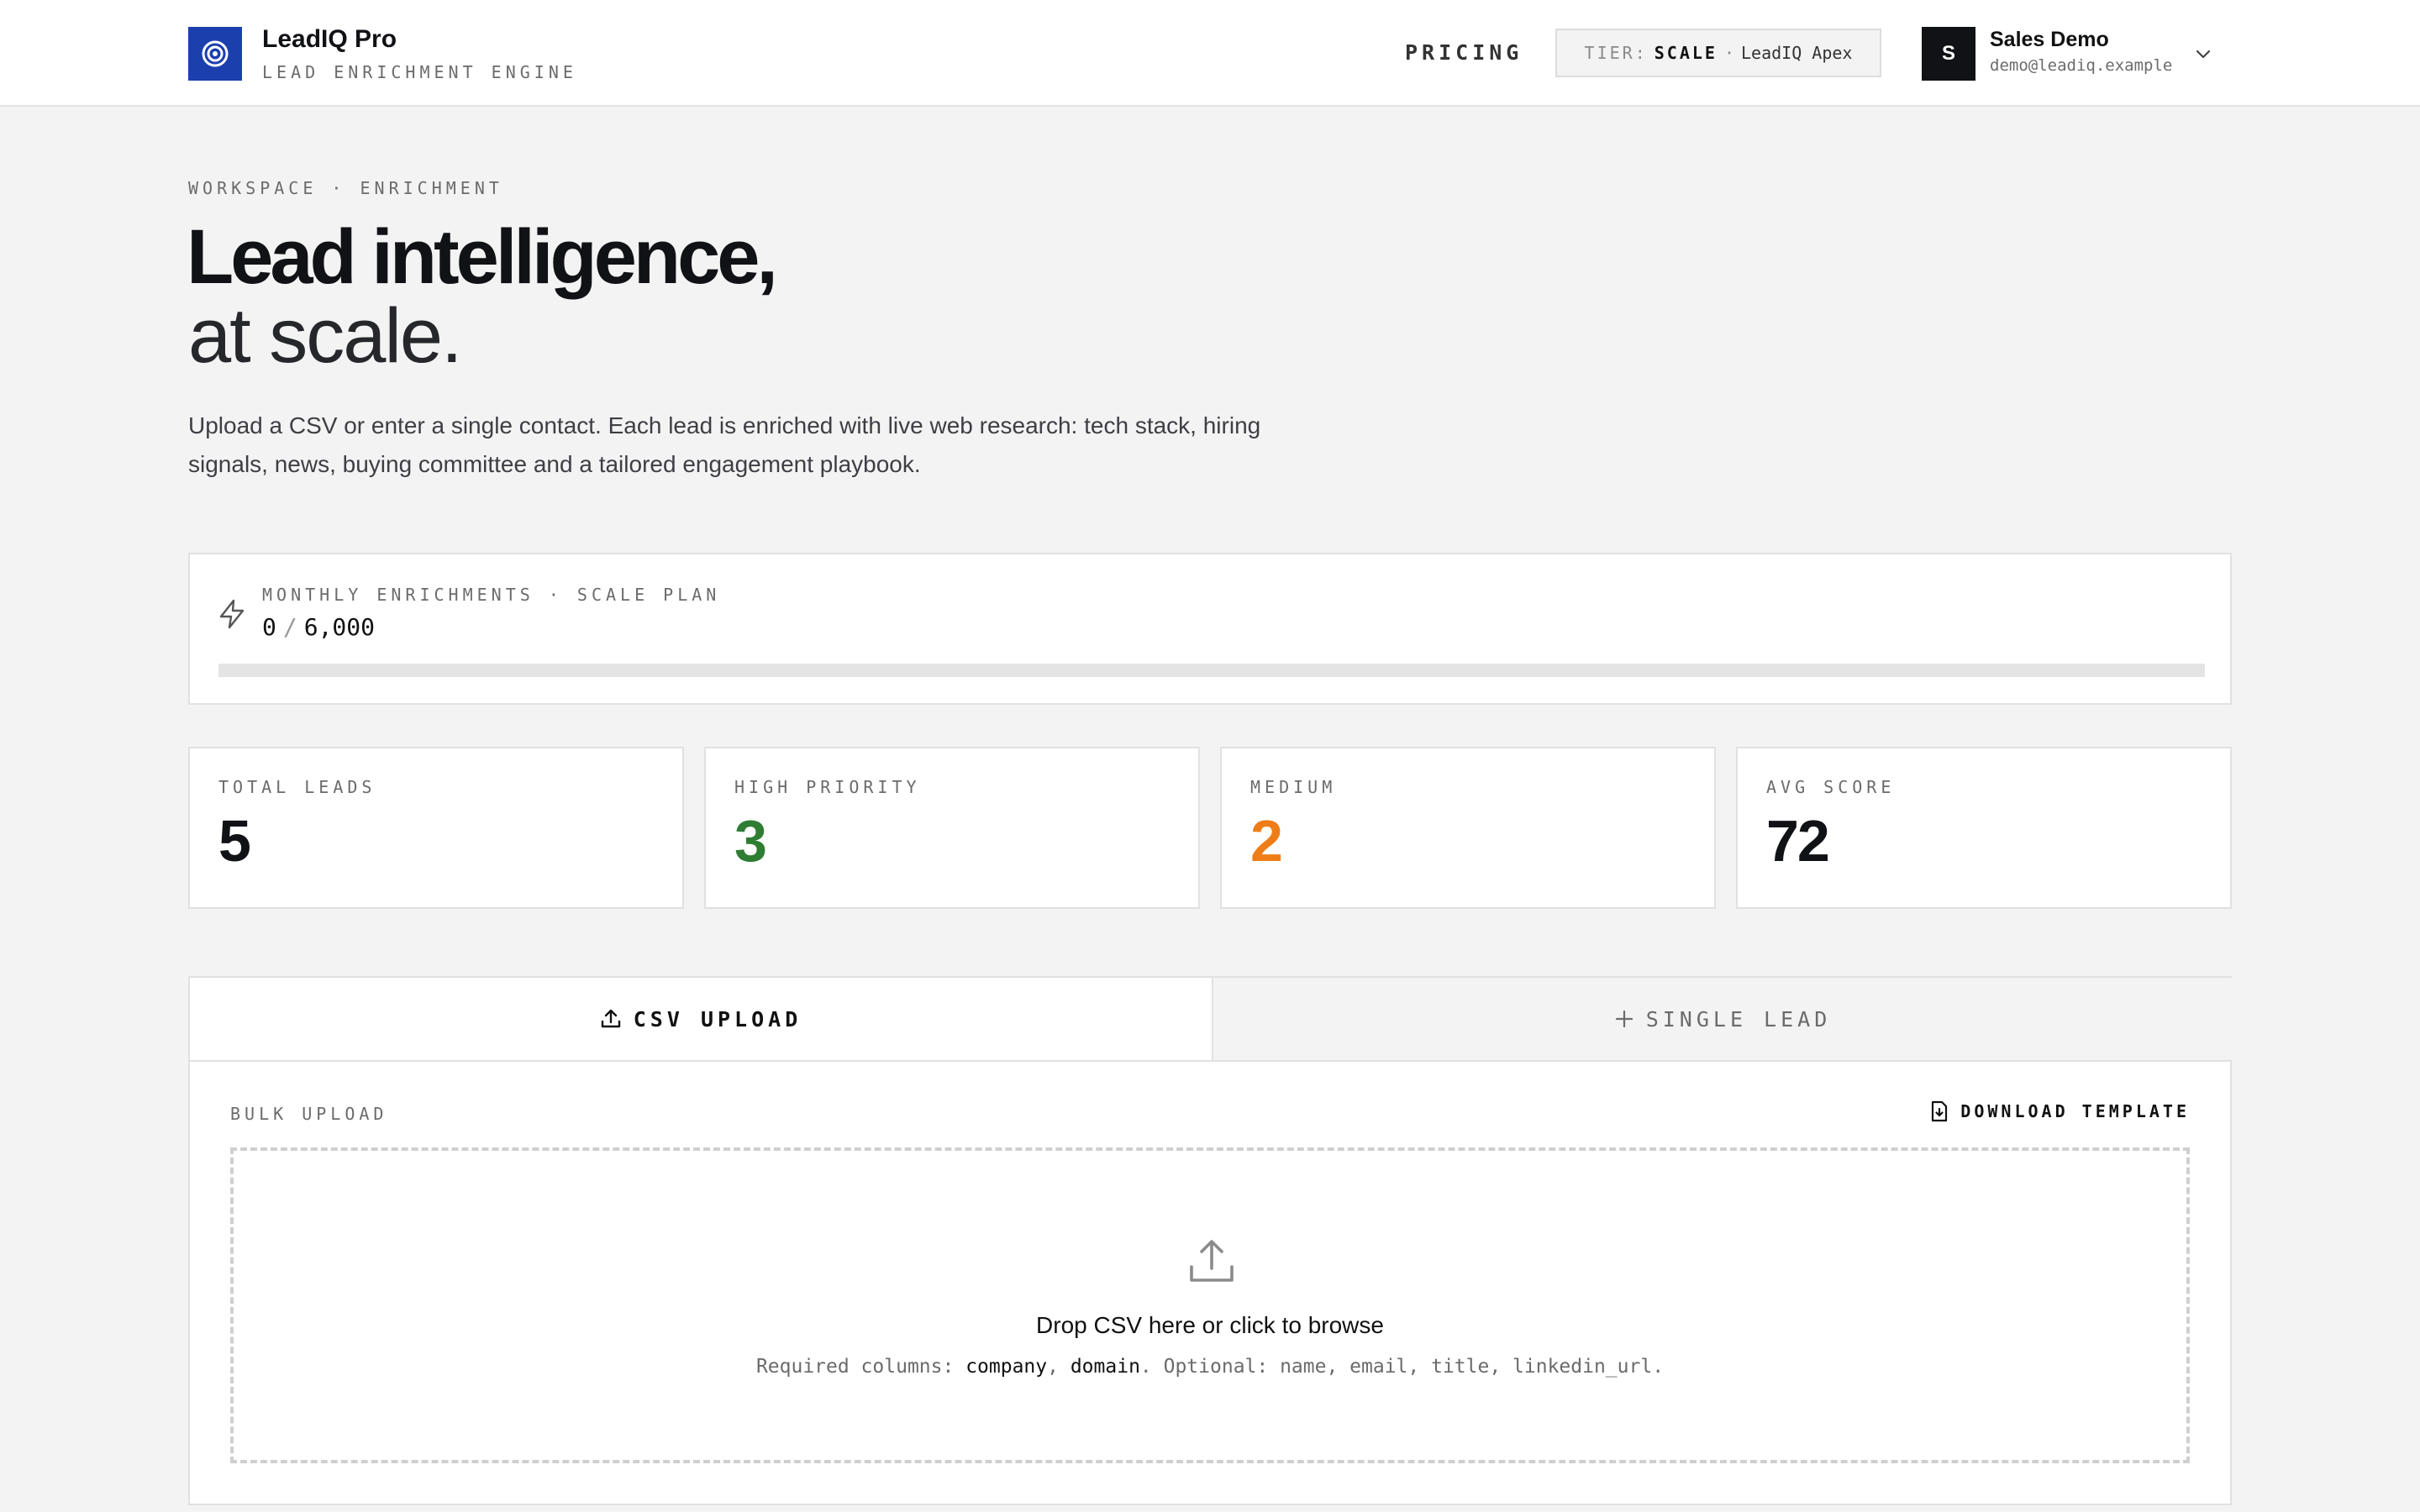  Describe the element at coordinates (1798, 841) in the screenshot. I see `stat-value: 72` at that location.